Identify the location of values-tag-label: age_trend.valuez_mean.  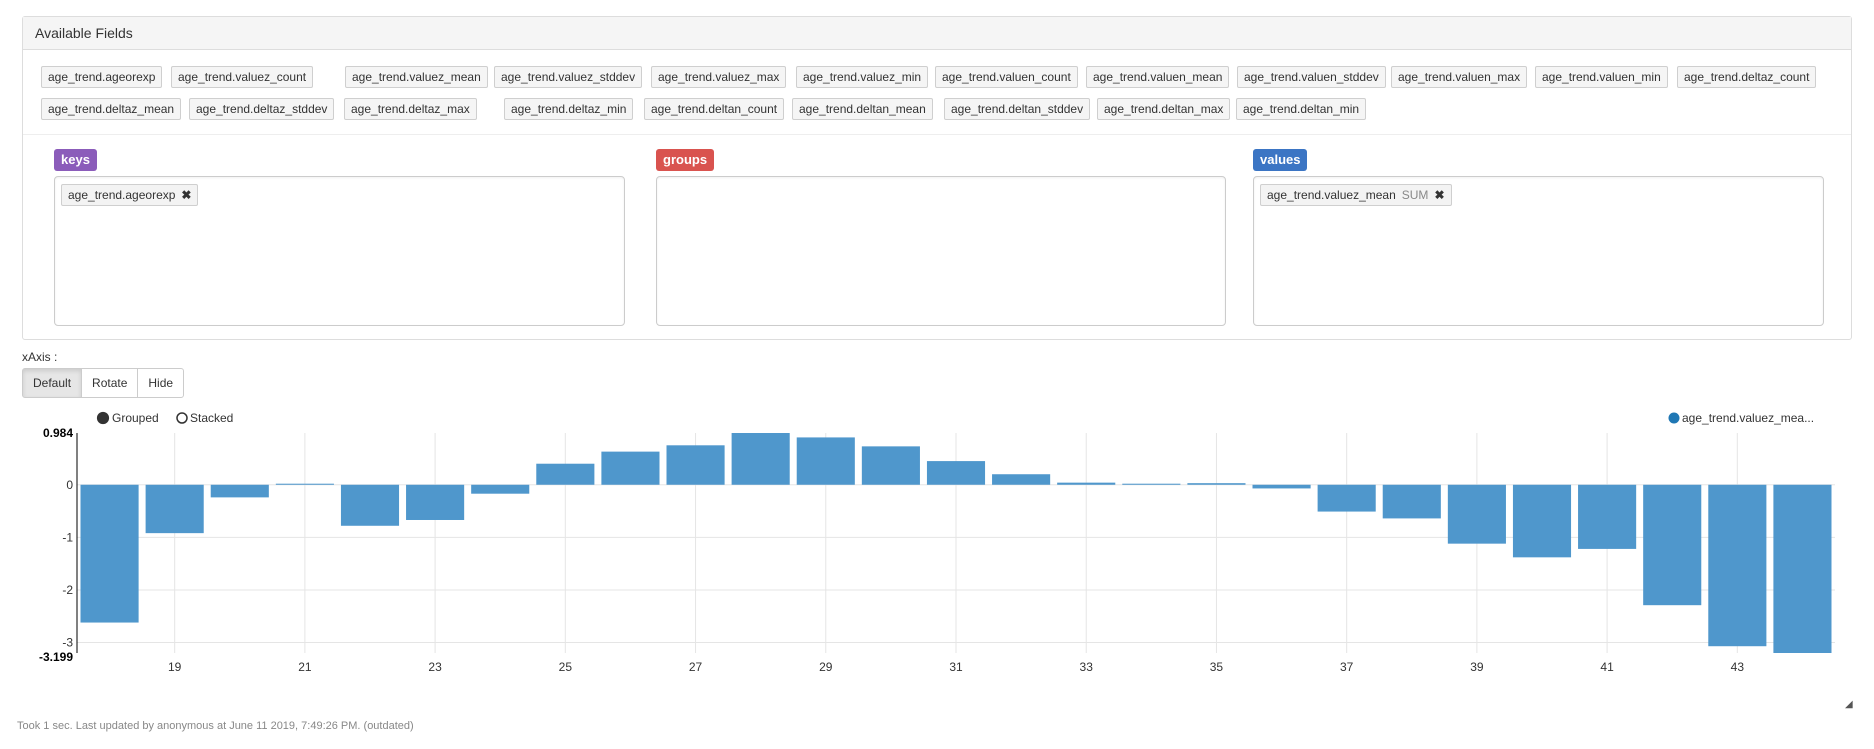
(1331, 195).